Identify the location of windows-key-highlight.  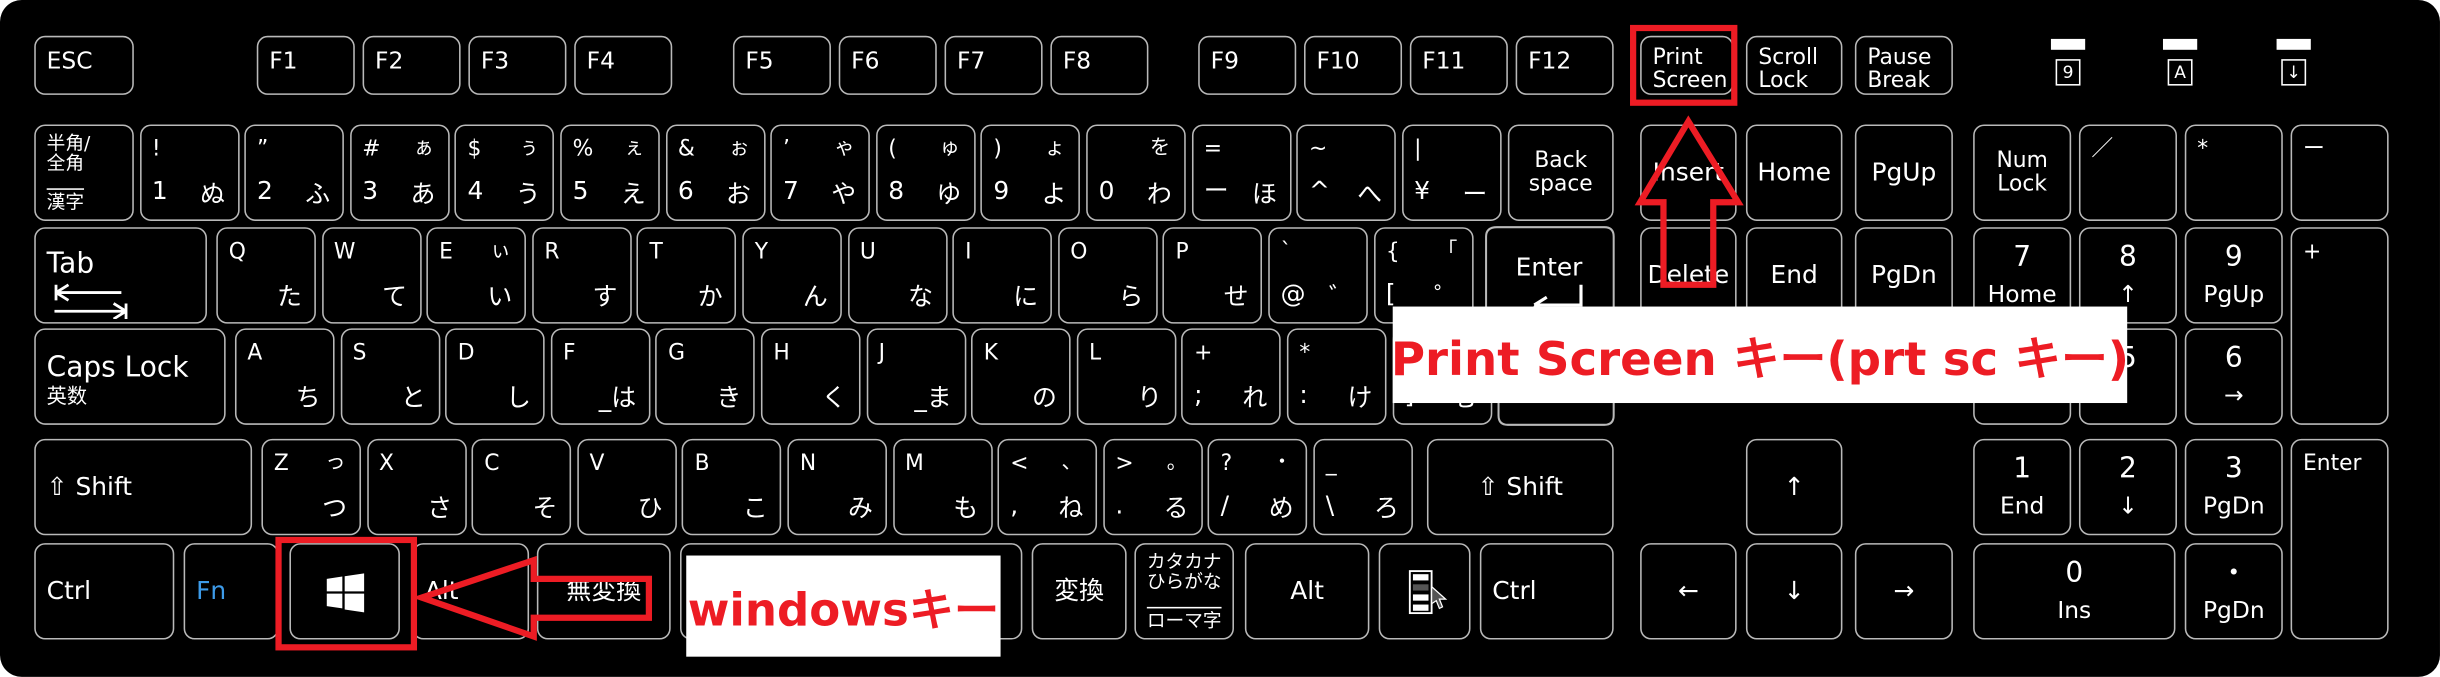
(346, 593).